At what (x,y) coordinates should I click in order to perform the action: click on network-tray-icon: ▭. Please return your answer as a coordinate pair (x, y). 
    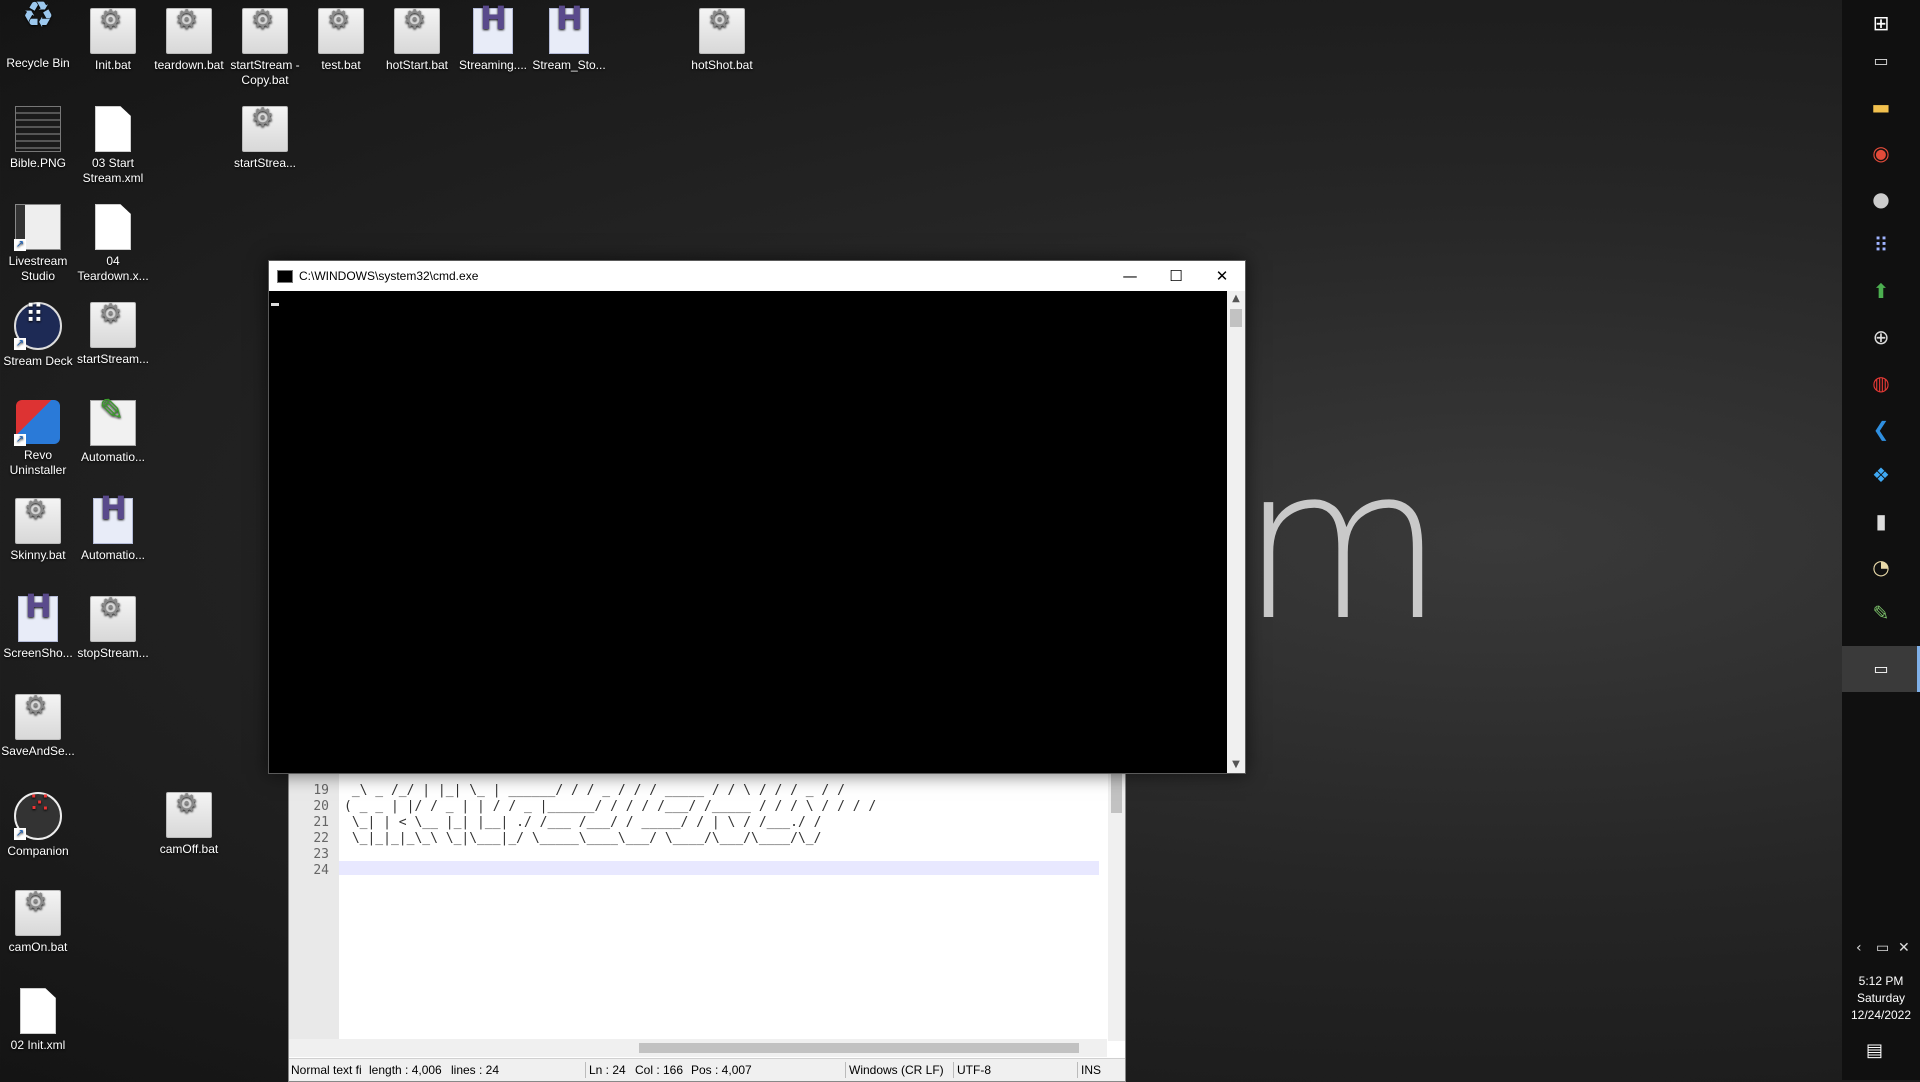
    Looking at the image, I should click on (1882, 948).